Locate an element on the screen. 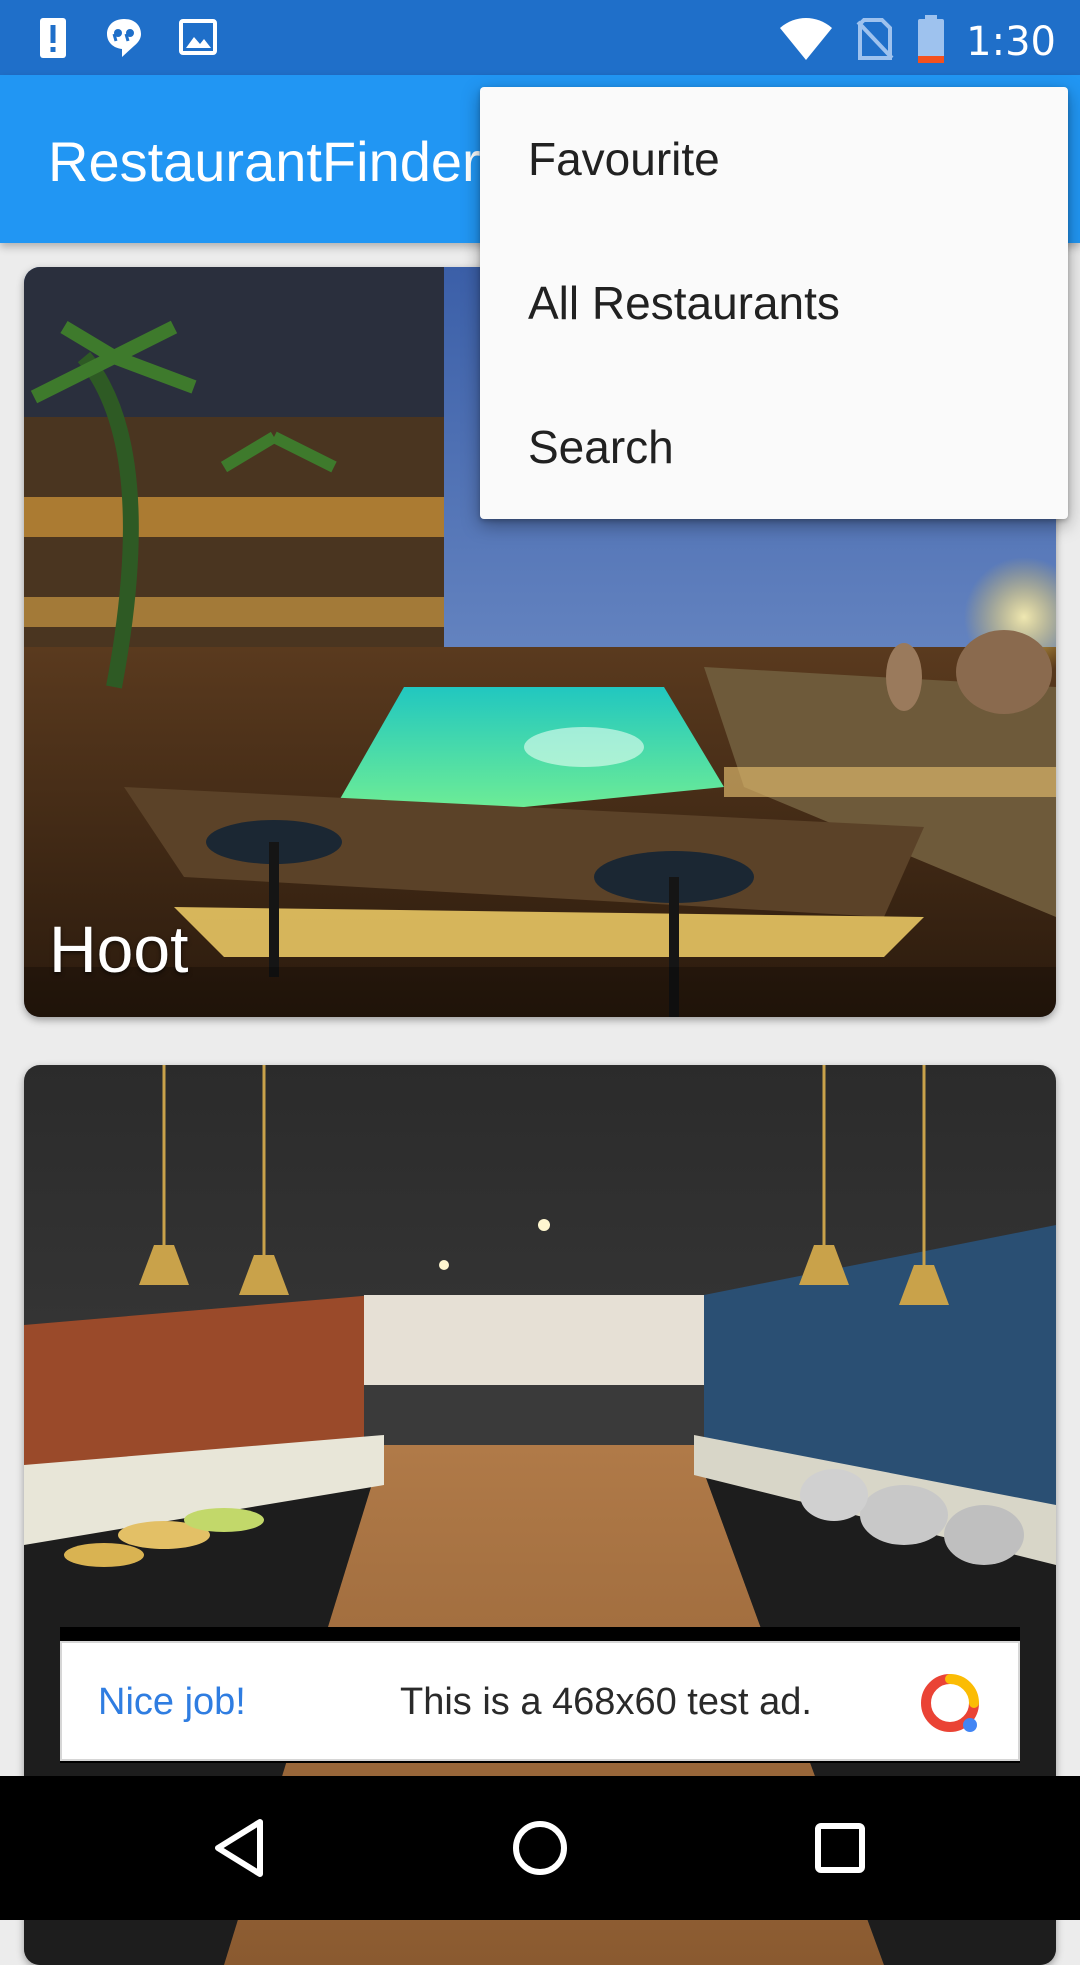 The image size is (1080, 1965). back-icon is located at coordinates (239, 1848).